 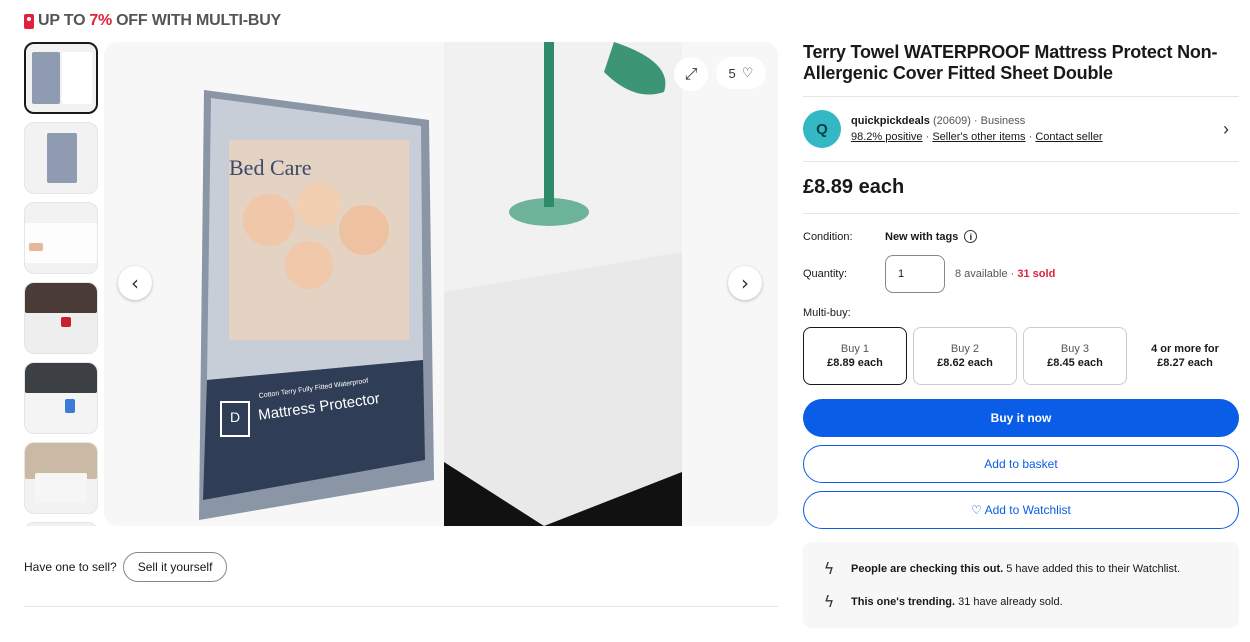 I want to click on signal-text: 31 have already sold., so click(x=1010, y=601).